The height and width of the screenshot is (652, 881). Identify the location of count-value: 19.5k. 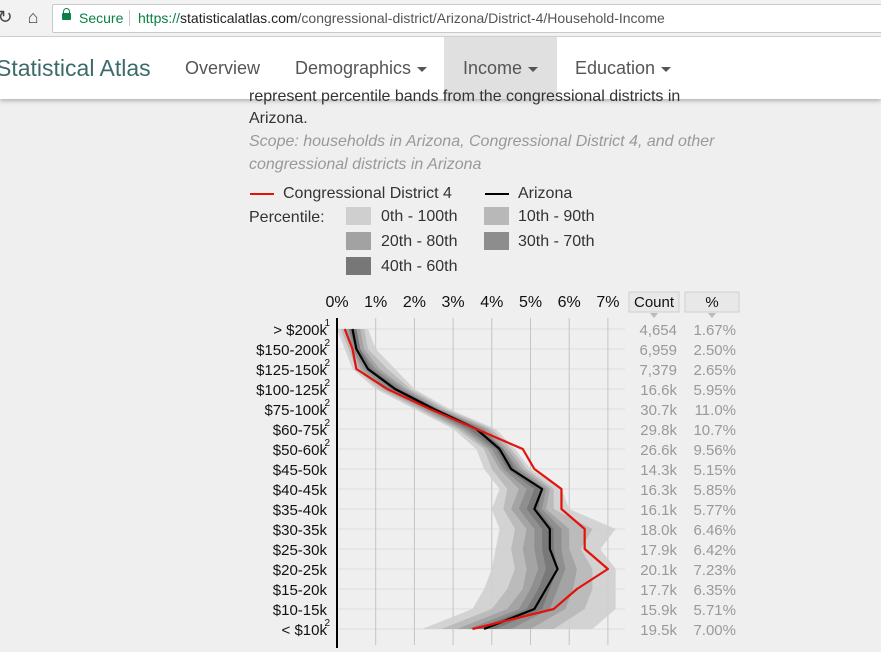
(658, 630).